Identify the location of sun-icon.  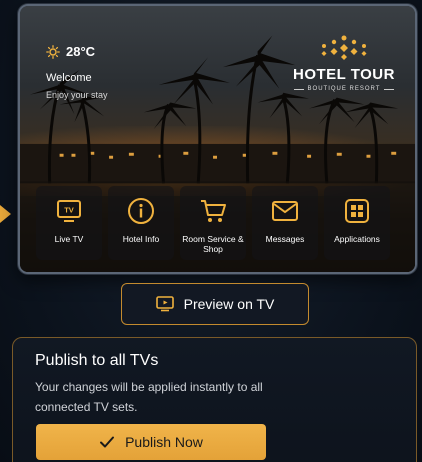
(53, 51).